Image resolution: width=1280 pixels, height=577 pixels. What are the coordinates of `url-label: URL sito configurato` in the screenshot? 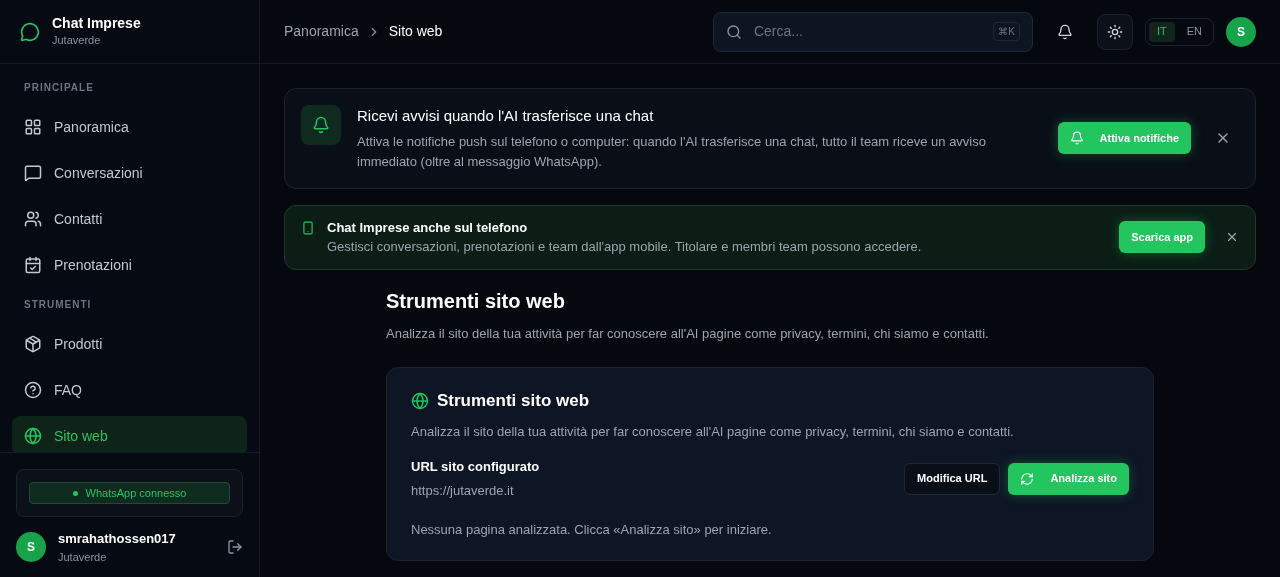 It's located at (476, 467).